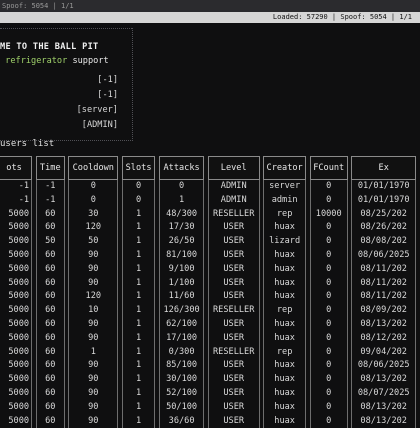 This screenshot has height=428, width=420. What do you see at coordinates (285, 242) in the screenshot?
I see `cell-creator: lizard` at bounding box center [285, 242].